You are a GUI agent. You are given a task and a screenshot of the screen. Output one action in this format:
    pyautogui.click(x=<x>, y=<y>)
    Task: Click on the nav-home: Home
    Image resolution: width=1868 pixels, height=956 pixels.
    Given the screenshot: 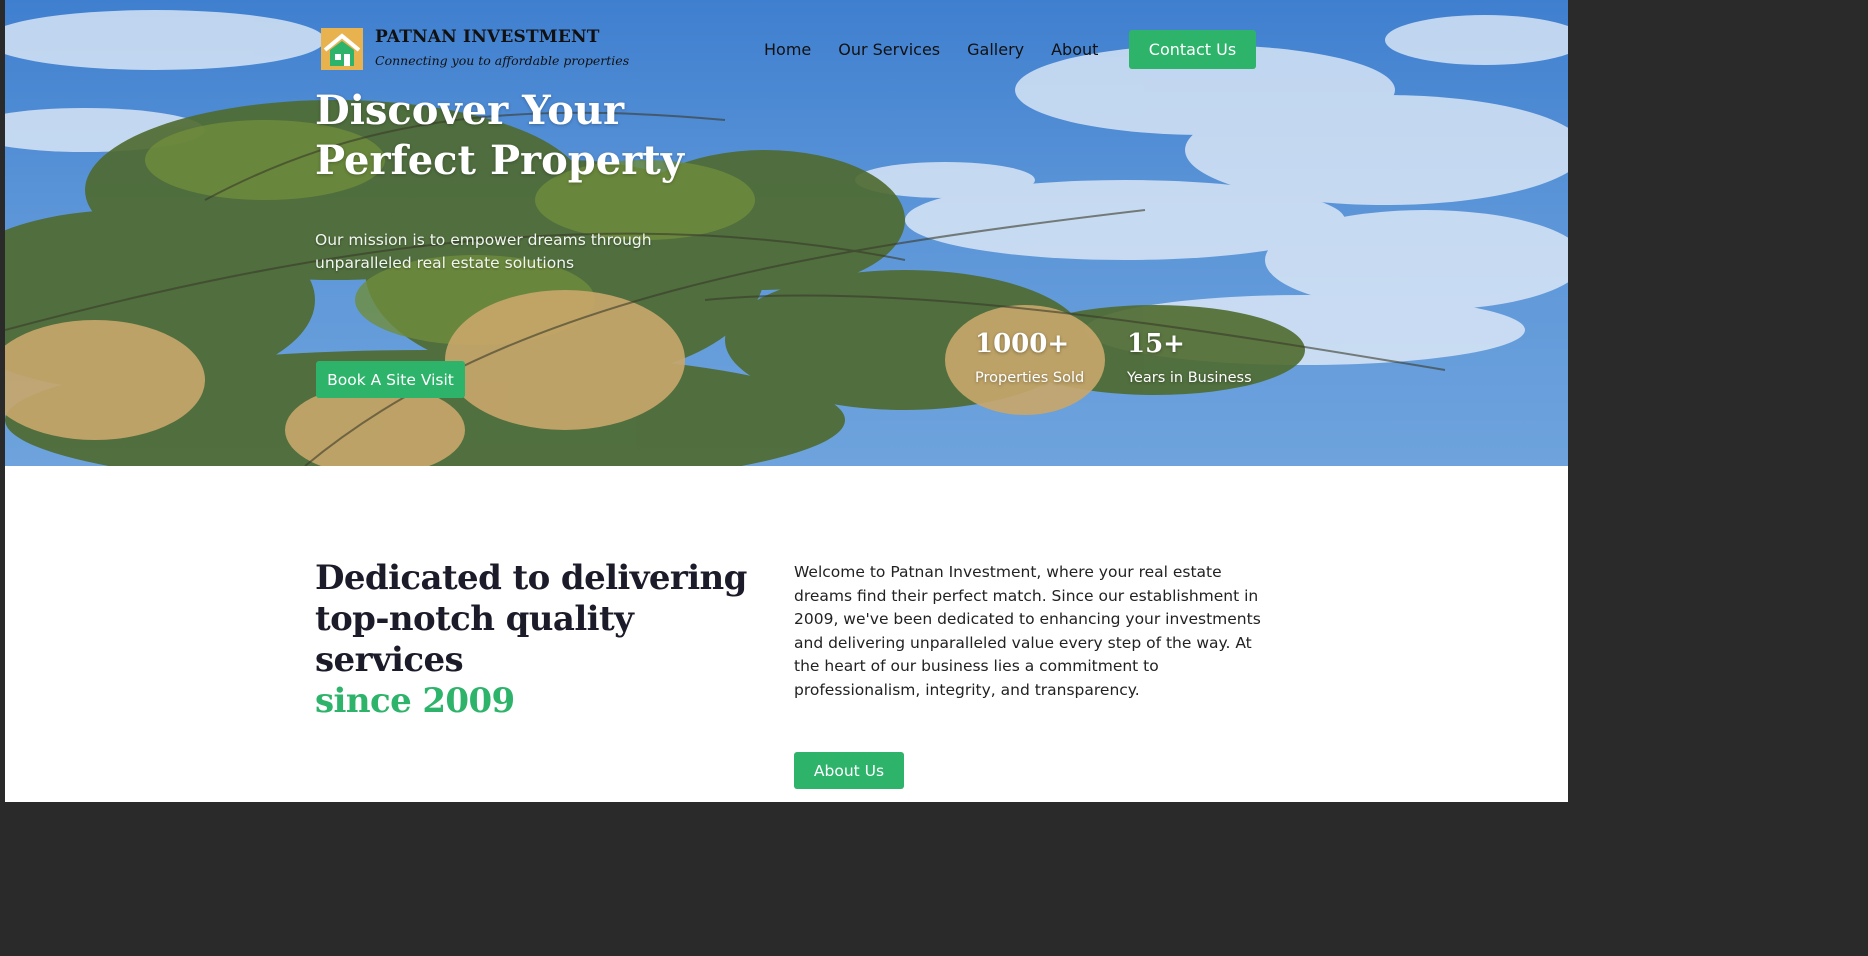 What is the action you would take?
    pyautogui.click(x=787, y=50)
    